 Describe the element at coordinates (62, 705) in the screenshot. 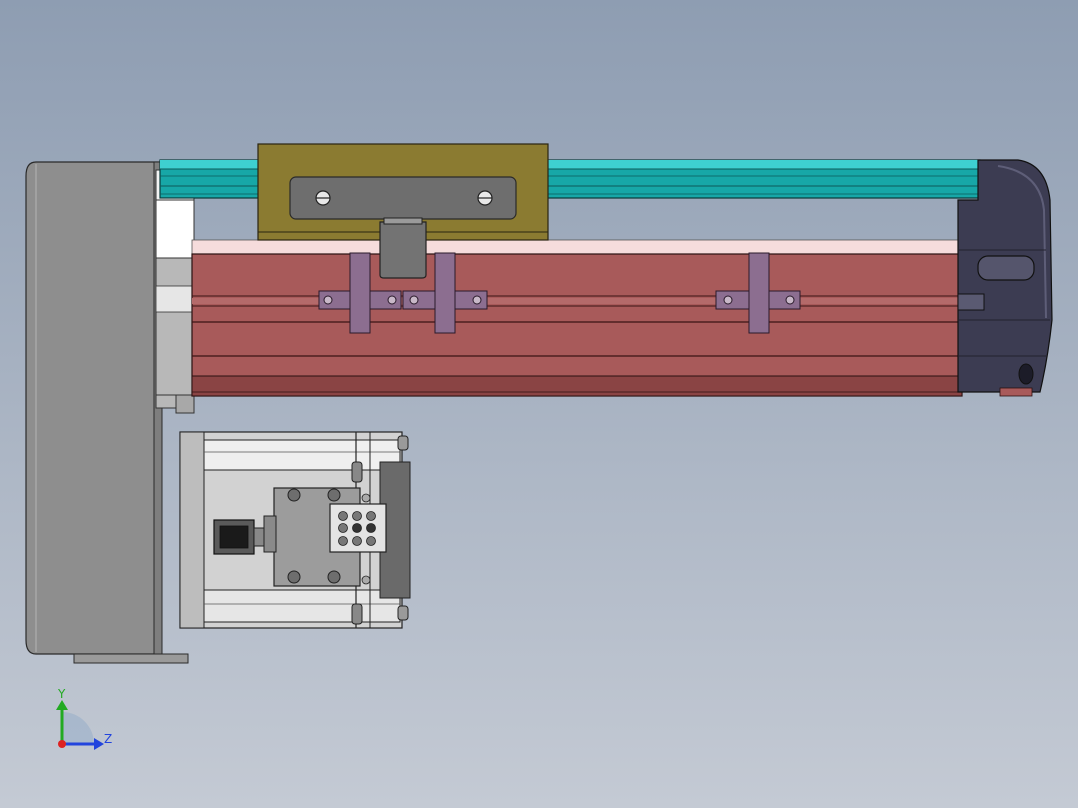

I see `y-axis-arrow` at that location.